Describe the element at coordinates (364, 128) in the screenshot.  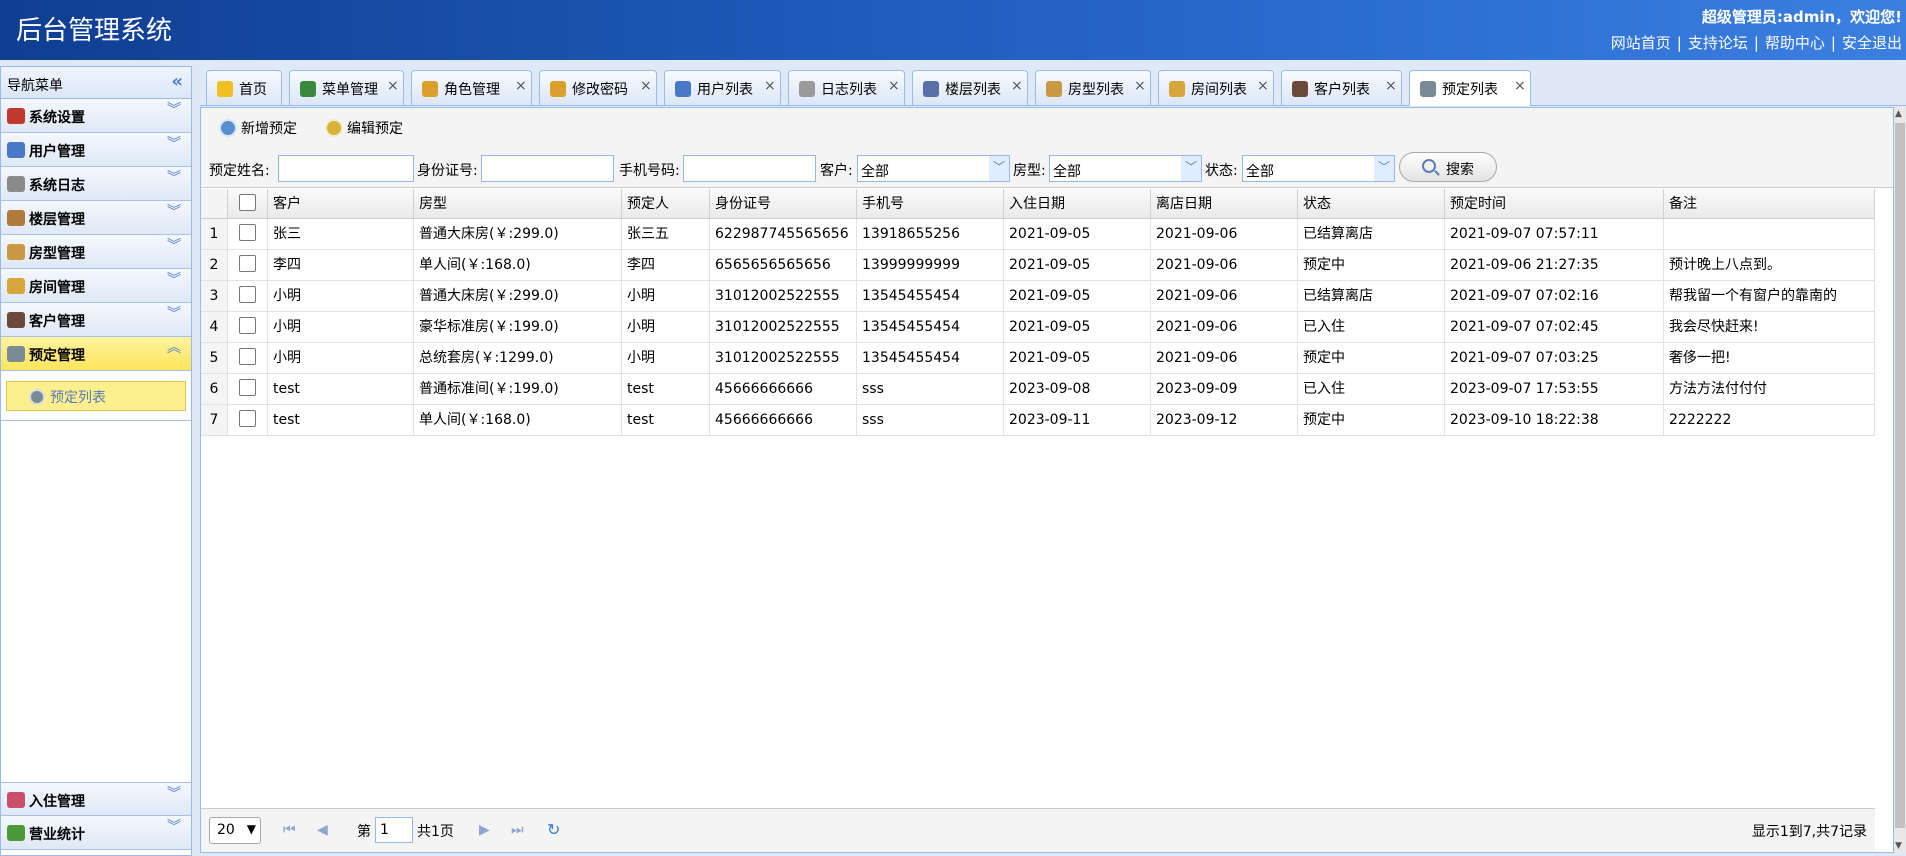
I see `edit-booking-button: 编辑预定` at that location.